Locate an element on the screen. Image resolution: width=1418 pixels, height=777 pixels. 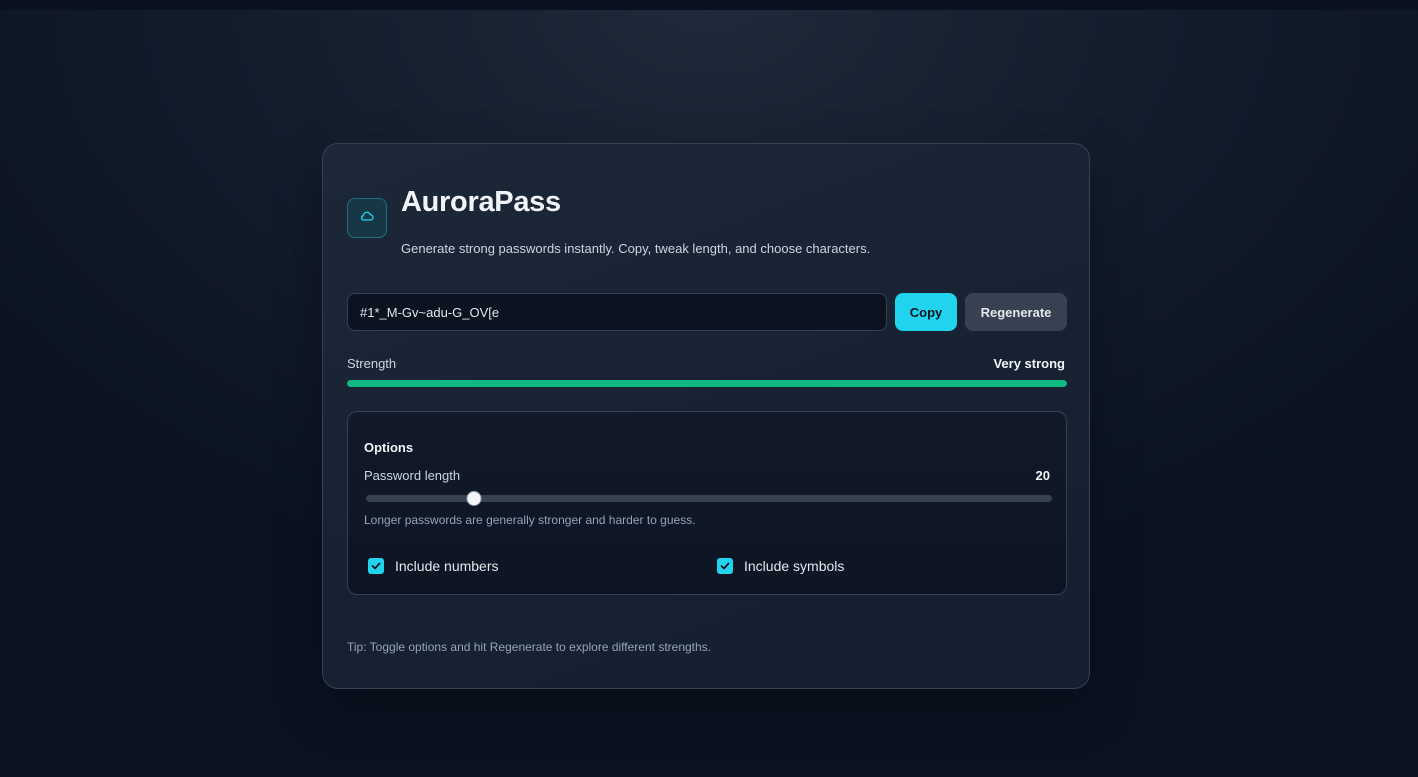
copy-button: Copy is located at coordinates (926, 312).